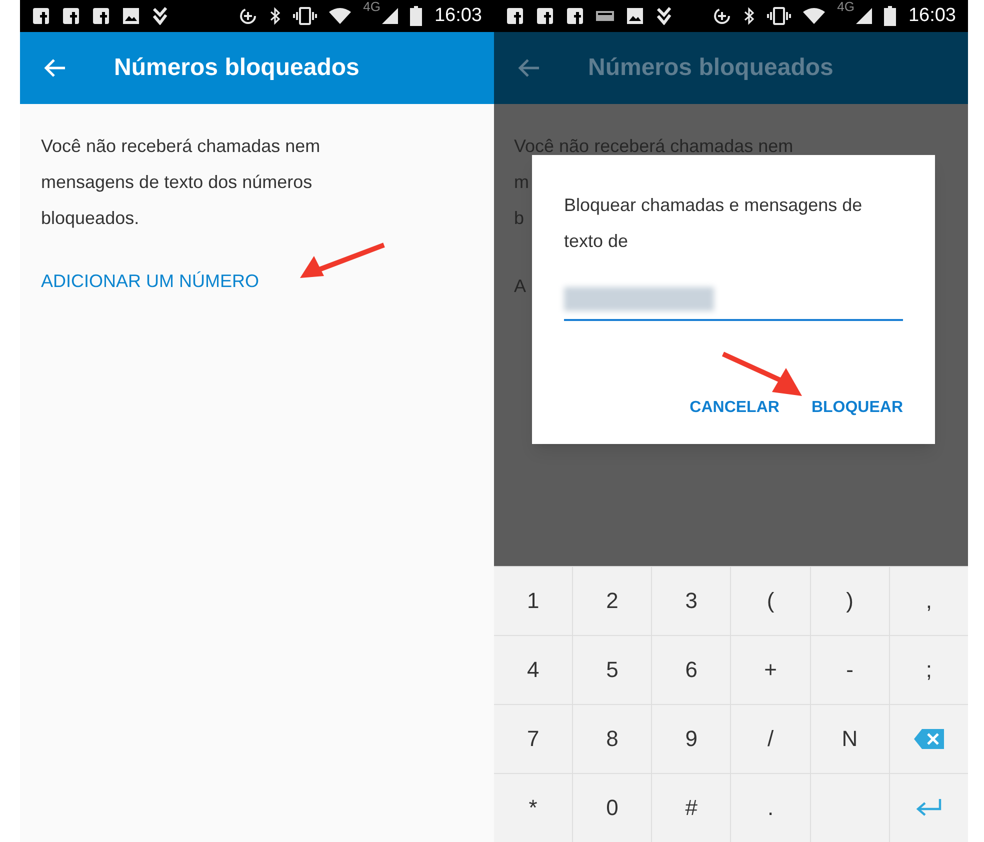 The width and height of the screenshot is (984, 842). I want to click on backspace-key, so click(929, 738).